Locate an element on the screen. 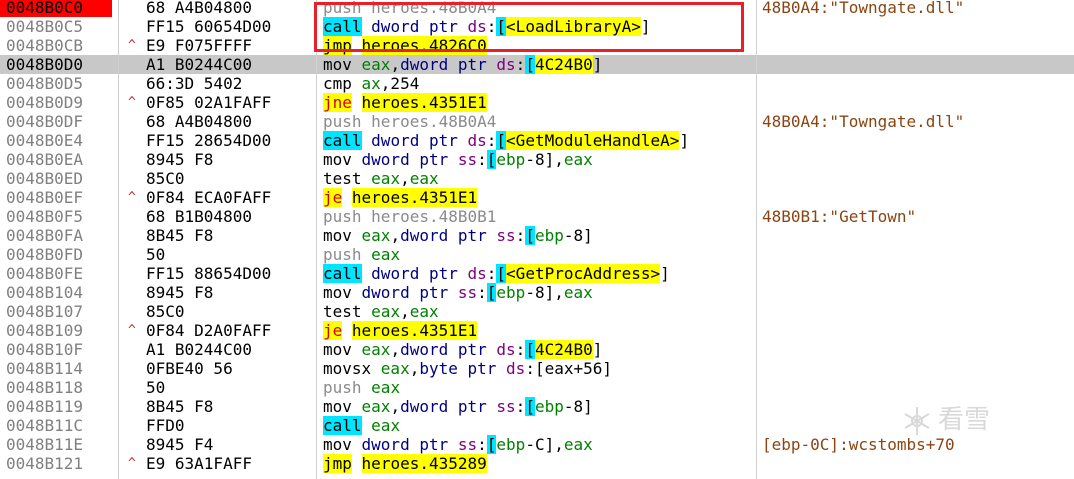 This screenshot has width=1074, height=479. instruction-cell: cmp ax,254 is located at coordinates (538, 83).